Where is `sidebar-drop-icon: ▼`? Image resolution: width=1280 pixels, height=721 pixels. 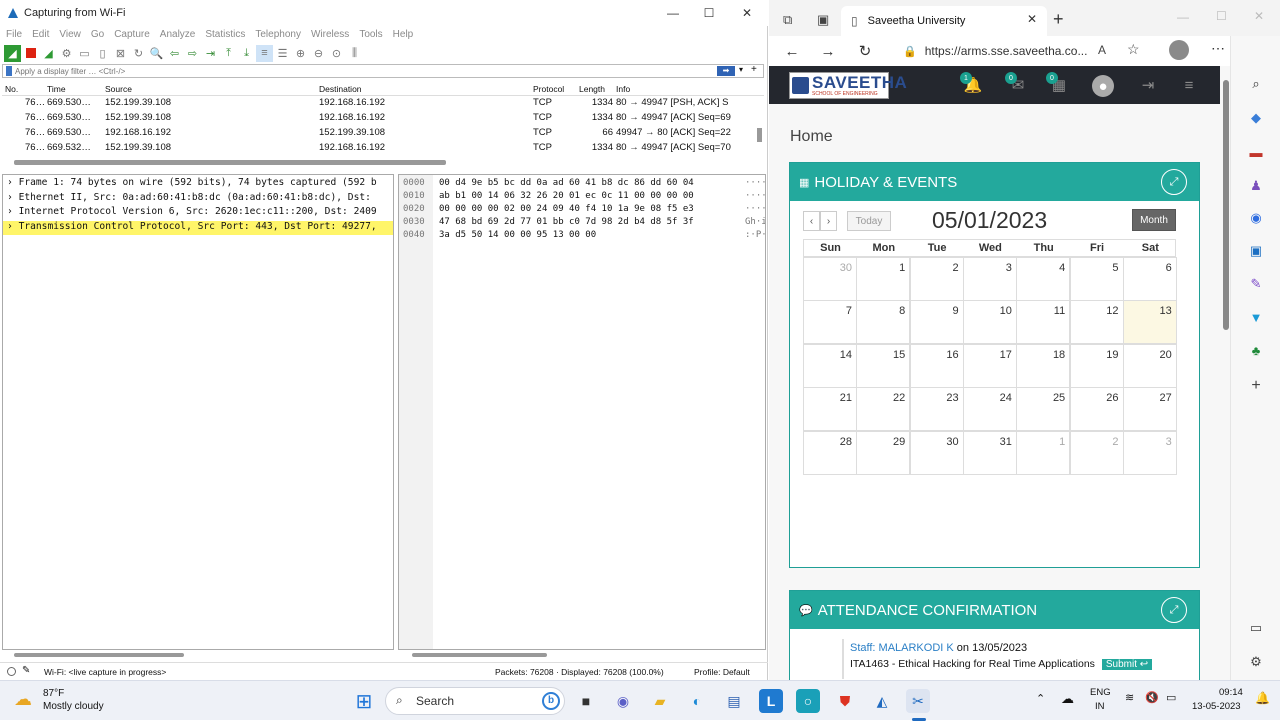 sidebar-drop-icon: ▼ is located at coordinates (1256, 317).